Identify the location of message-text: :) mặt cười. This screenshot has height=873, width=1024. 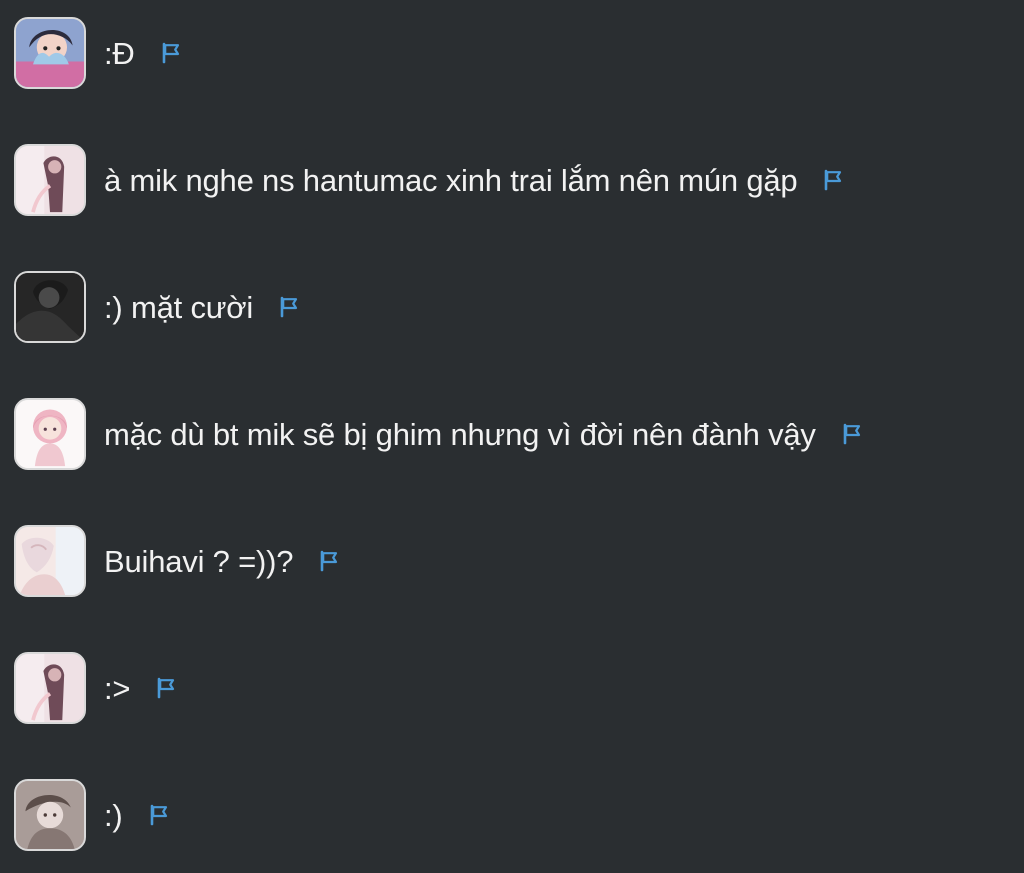
(179, 307).